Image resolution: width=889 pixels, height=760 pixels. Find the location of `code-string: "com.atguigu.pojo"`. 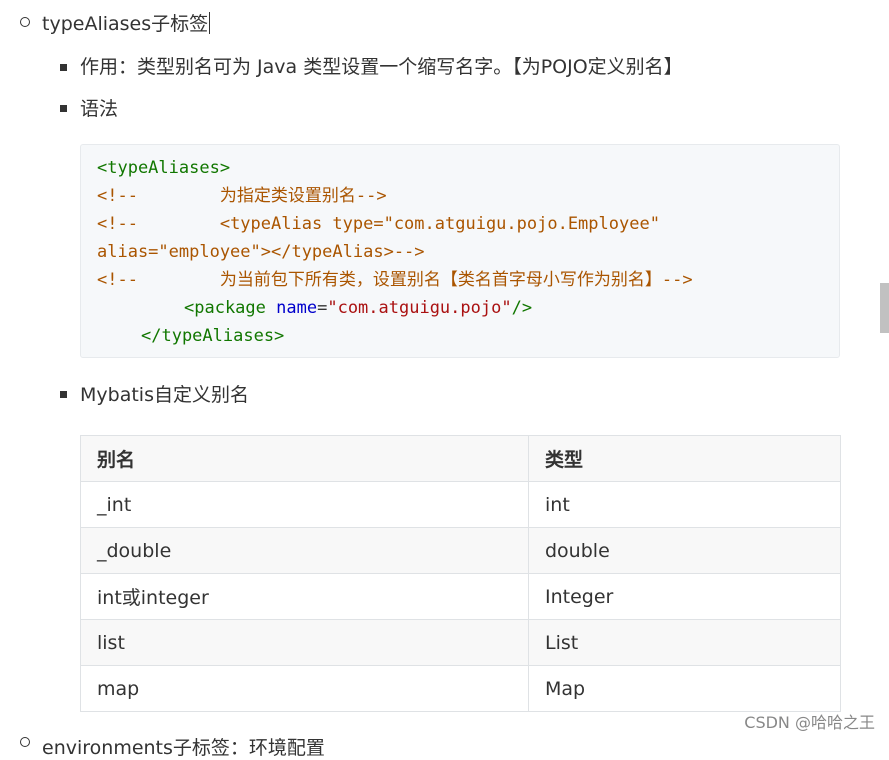

code-string: "com.atguigu.pojo" is located at coordinates (419, 308).